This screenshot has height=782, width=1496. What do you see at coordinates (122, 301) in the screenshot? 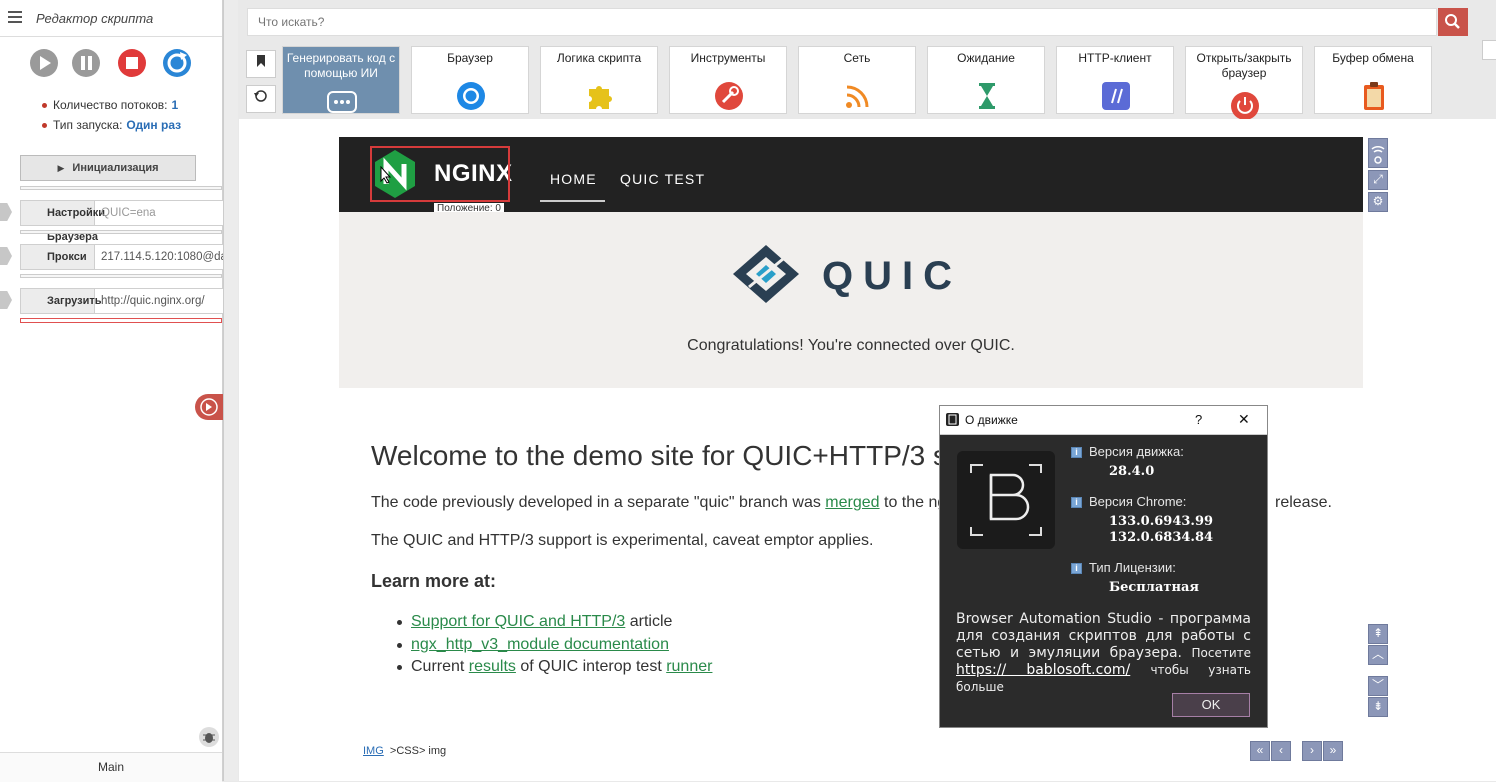
I see `action-load: Загрузить http://quic.nginx.org/` at bounding box center [122, 301].